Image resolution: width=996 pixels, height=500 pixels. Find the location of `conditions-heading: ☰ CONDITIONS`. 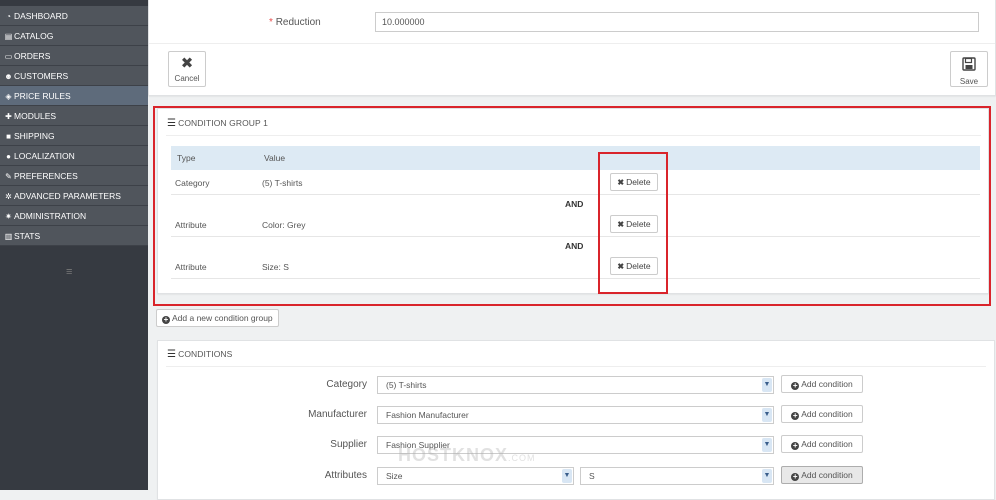

conditions-heading: ☰ CONDITIONS is located at coordinates (199, 354).